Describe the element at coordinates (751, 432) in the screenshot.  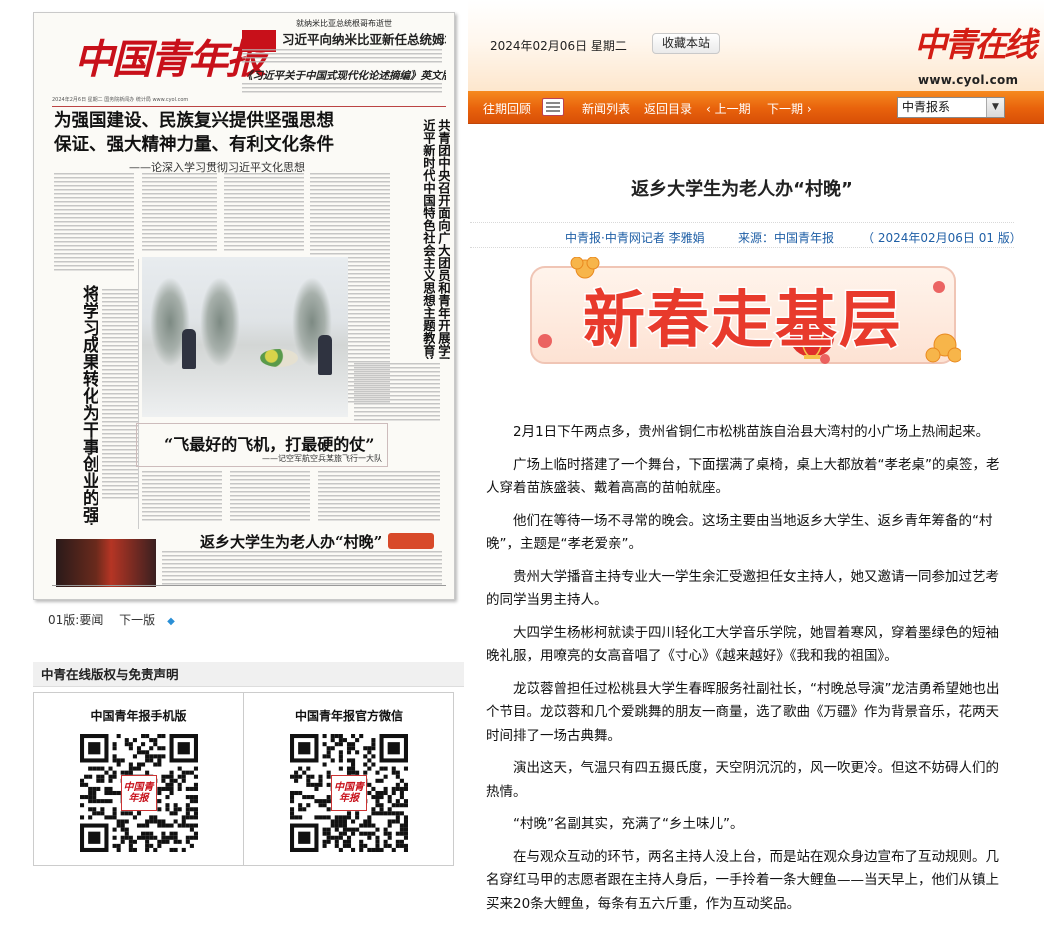
I see `article-paragraph: 2月1日下午两点多，贵州省铜仁市松桃苗族自治县大湾村的小广场上热闹起来。` at that location.